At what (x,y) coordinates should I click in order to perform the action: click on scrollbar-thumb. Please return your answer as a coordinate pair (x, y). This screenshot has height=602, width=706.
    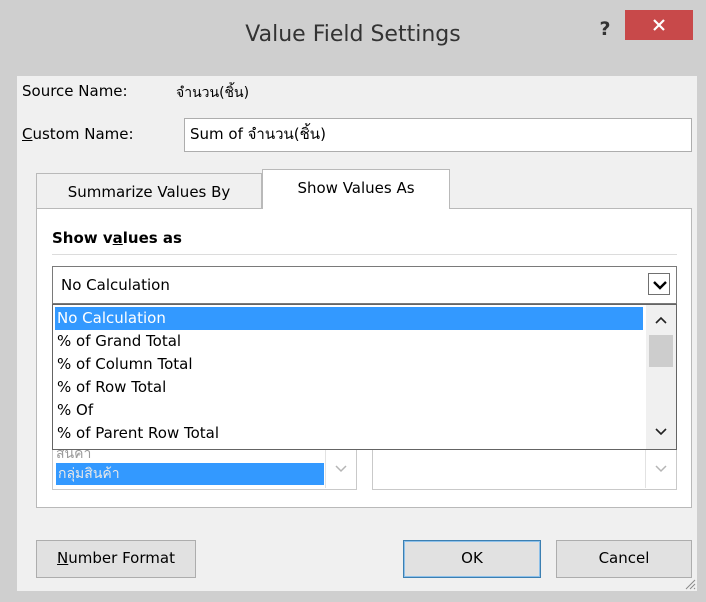
    Looking at the image, I should click on (661, 351).